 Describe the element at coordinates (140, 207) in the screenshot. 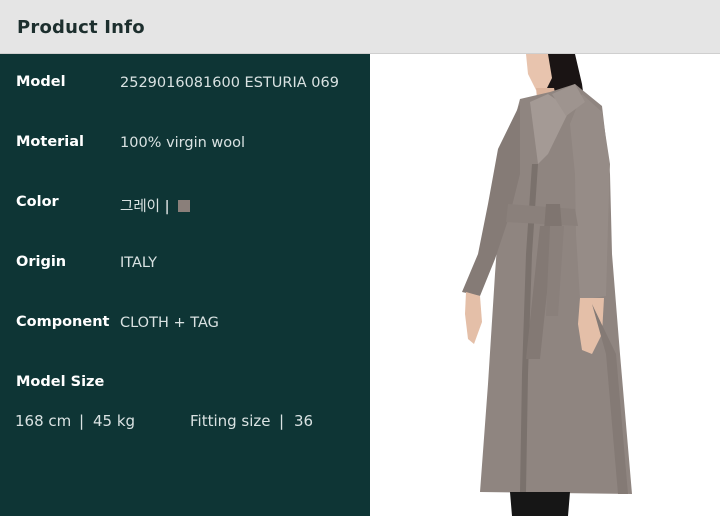

I see `color-value: 그레이` at that location.